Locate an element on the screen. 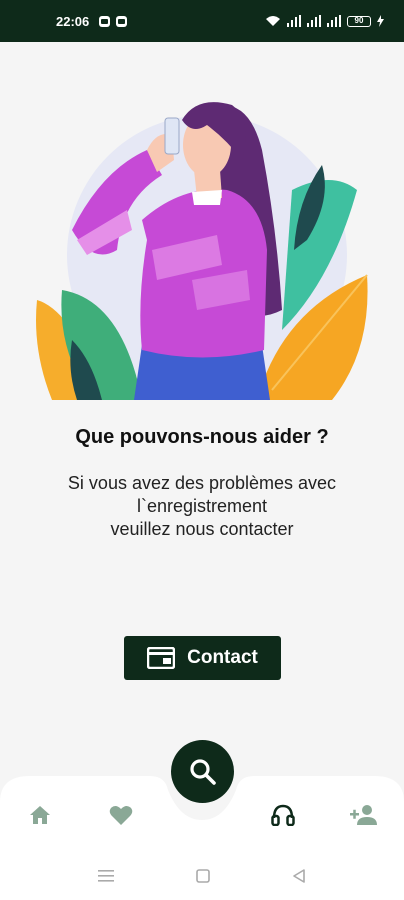 Image resolution: width=404 pixels, height=900 pixels. contact-button-label: Contact is located at coordinates (222, 657).